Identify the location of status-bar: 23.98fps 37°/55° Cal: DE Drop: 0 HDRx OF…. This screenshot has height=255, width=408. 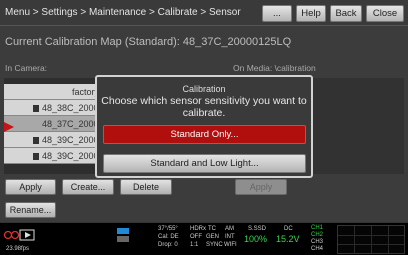
(204, 238).